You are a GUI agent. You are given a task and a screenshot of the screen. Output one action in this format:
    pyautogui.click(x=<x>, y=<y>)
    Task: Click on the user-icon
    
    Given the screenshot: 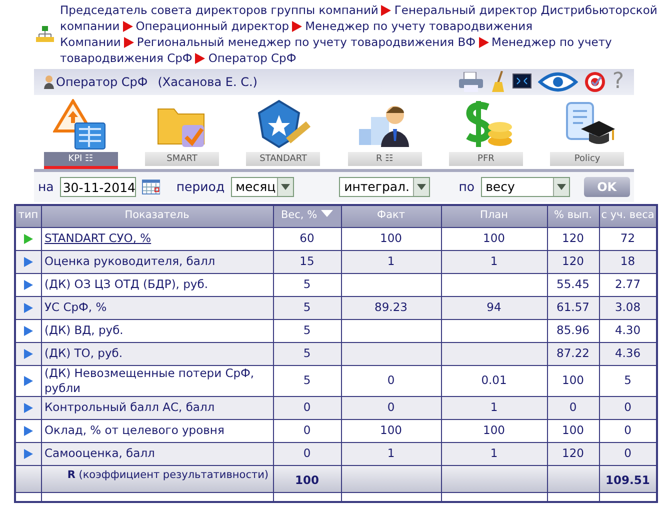 What is the action you would take?
    pyautogui.click(x=49, y=82)
    